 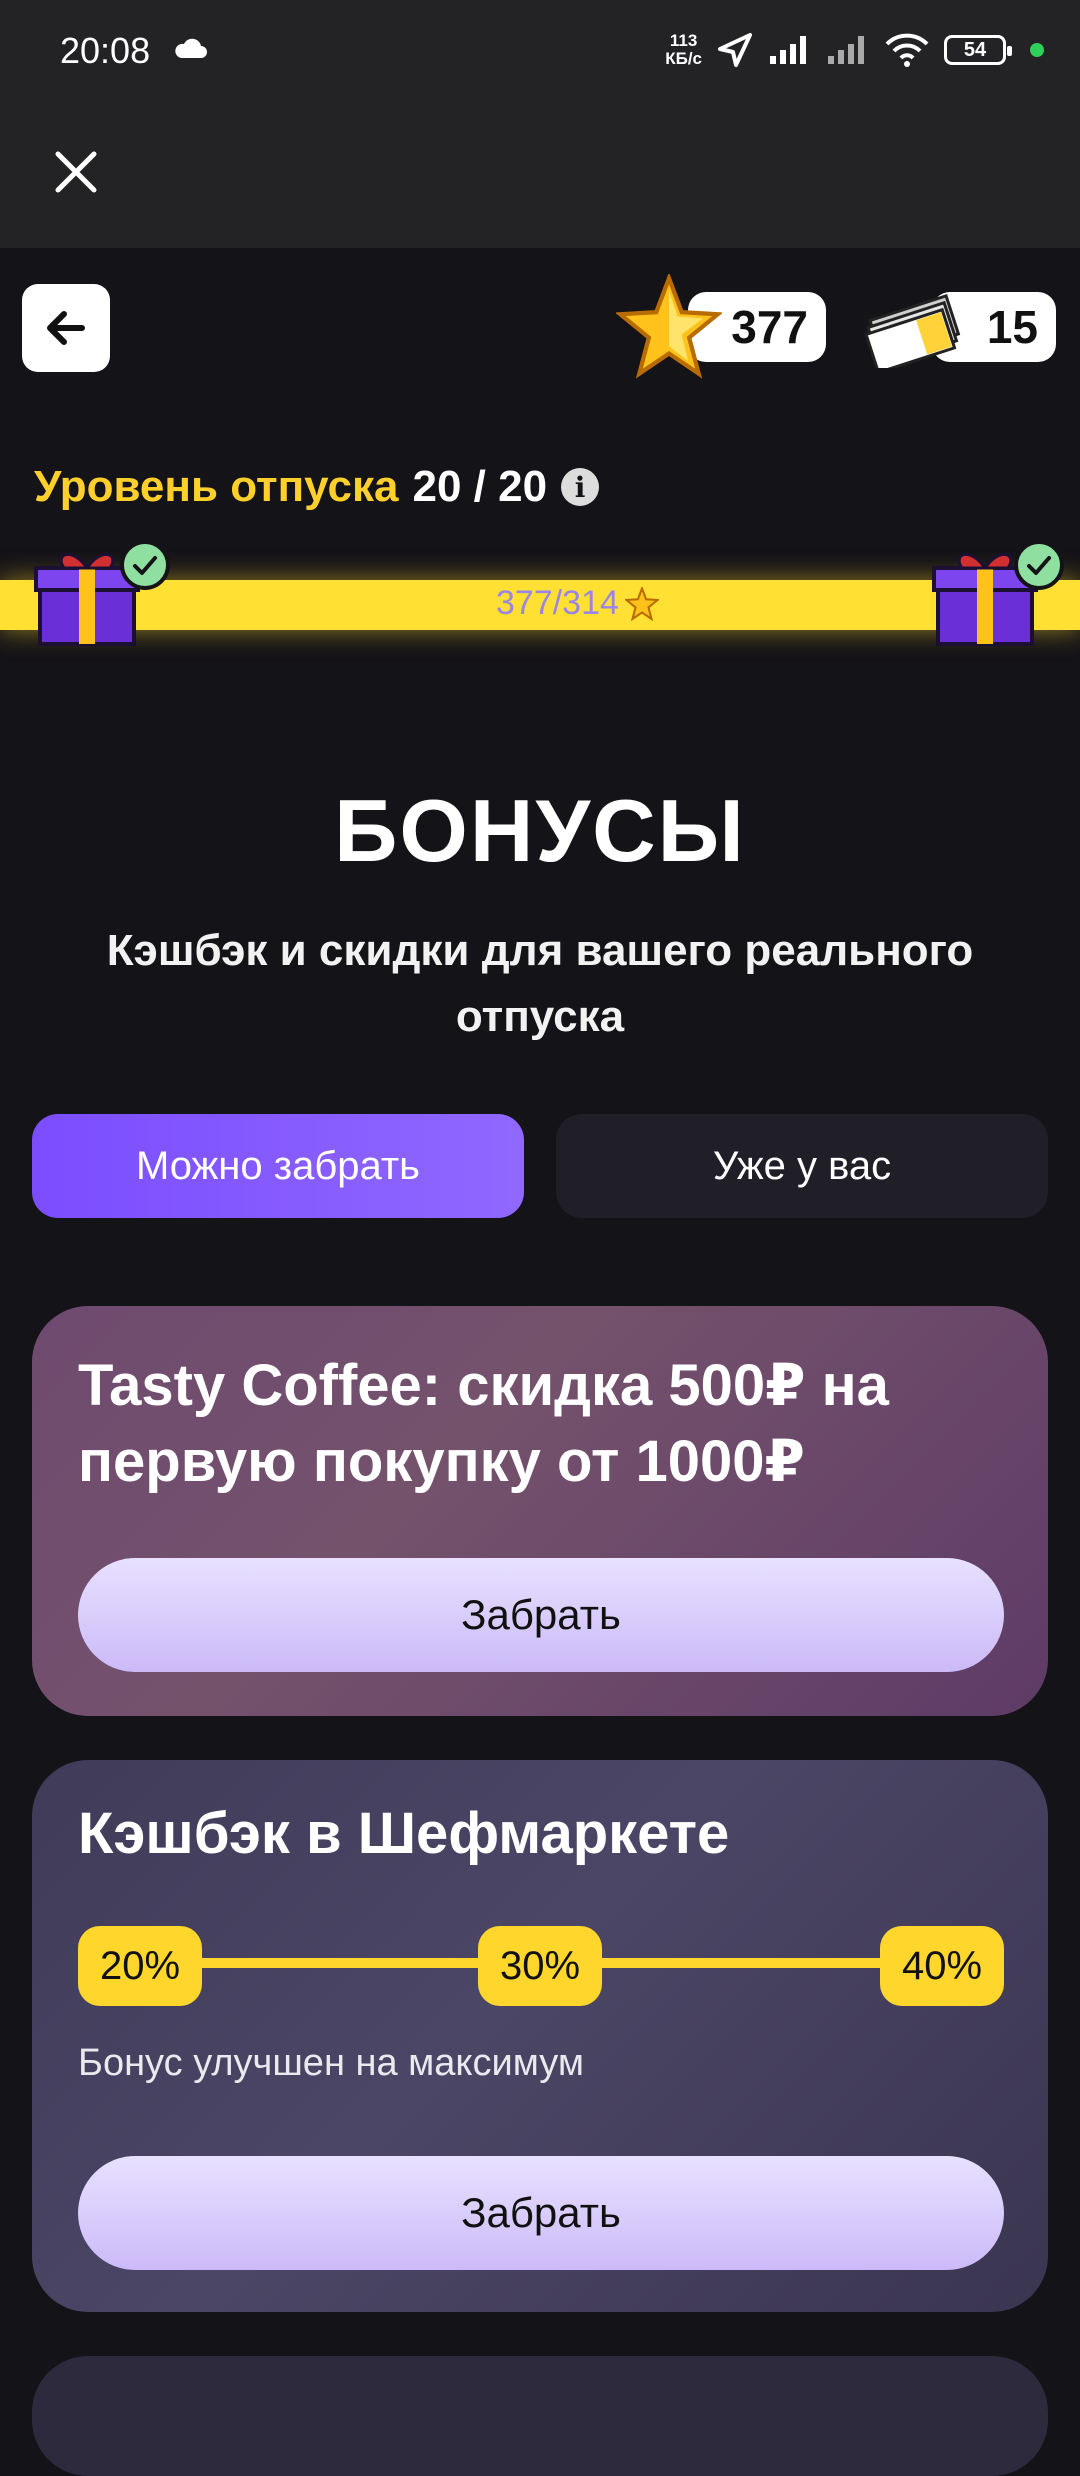 What do you see at coordinates (735, 50) in the screenshot?
I see `location-arrow-icon` at bounding box center [735, 50].